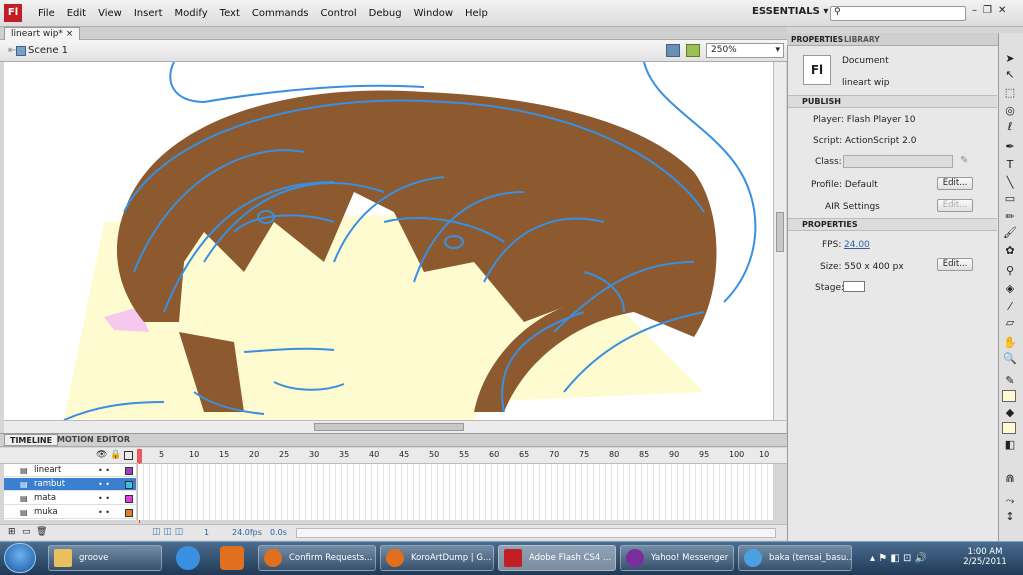 This screenshot has height=575, width=1023. I want to click on restore-icon: ❐, so click(987, 10).